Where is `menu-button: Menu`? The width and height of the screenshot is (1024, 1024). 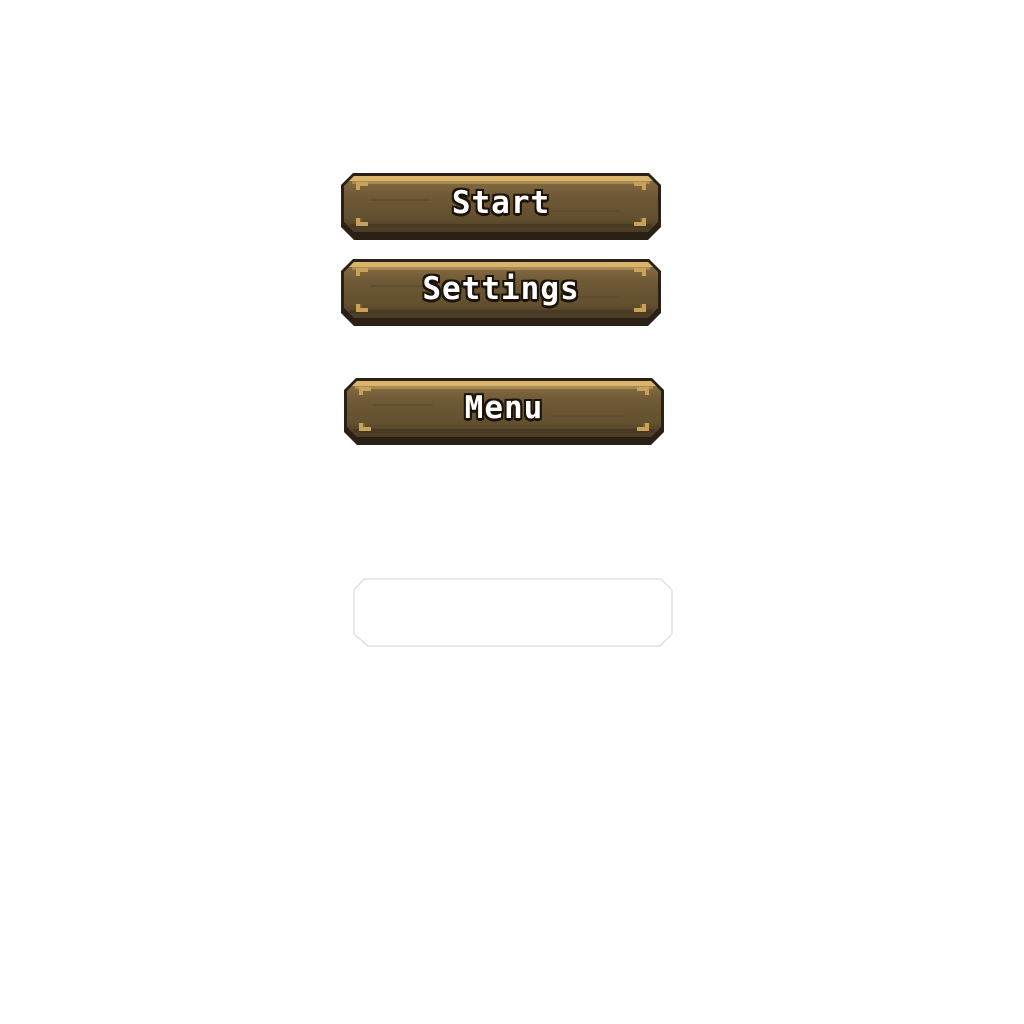
menu-button: Menu is located at coordinates (504, 411).